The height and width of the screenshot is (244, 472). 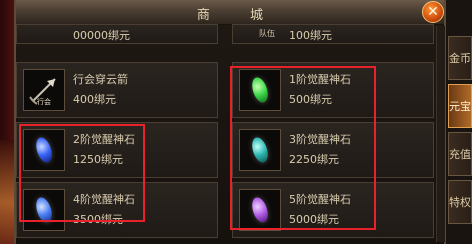 What do you see at coordinates (333, 34) in the screenshot?
I see `shop-item-partial-right: 队伍 100绑元` at bounding box center [333, 34].